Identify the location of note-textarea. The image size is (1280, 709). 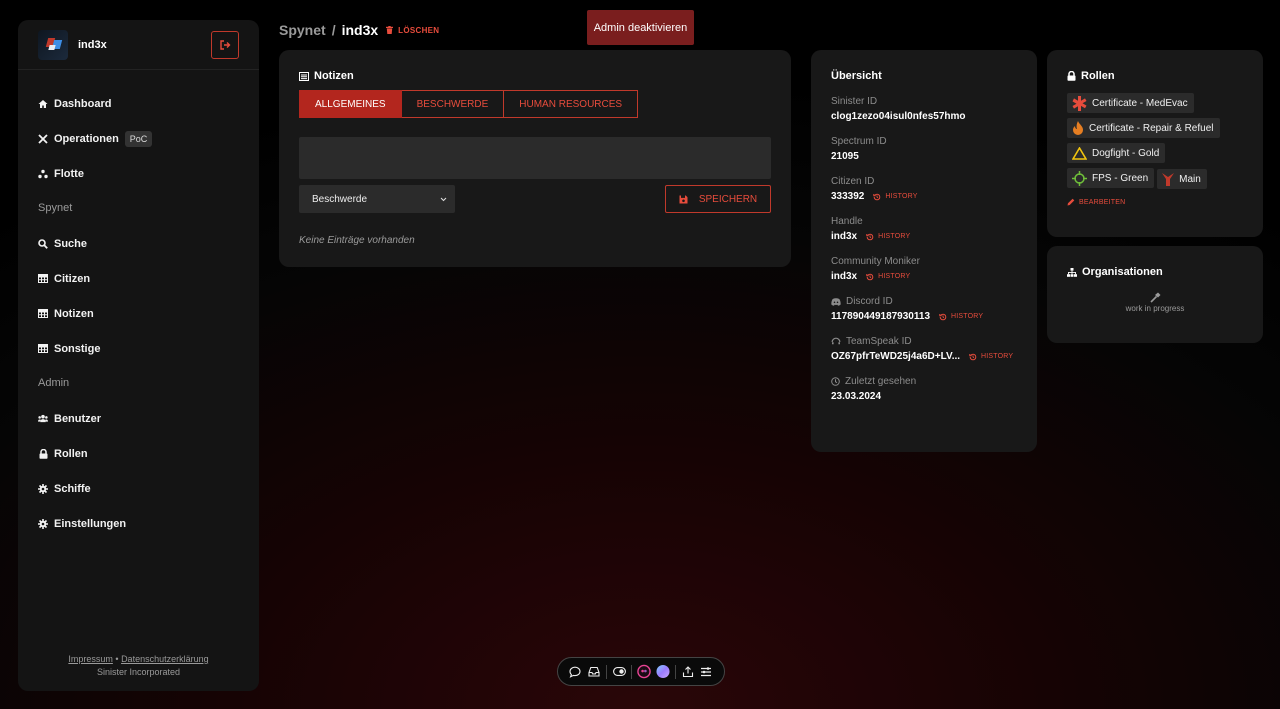
(535, 158).